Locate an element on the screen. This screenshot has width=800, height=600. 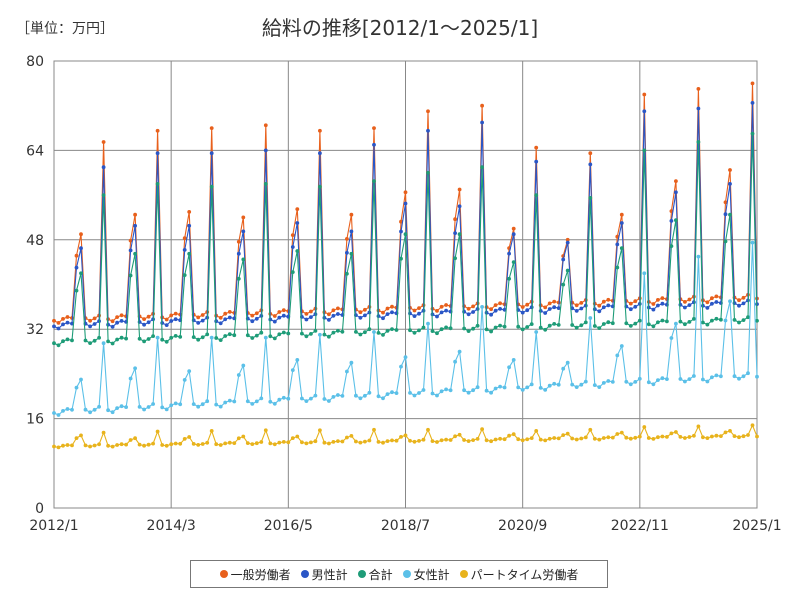
y-tick-label: 80 is located at coordinates (35, 62).